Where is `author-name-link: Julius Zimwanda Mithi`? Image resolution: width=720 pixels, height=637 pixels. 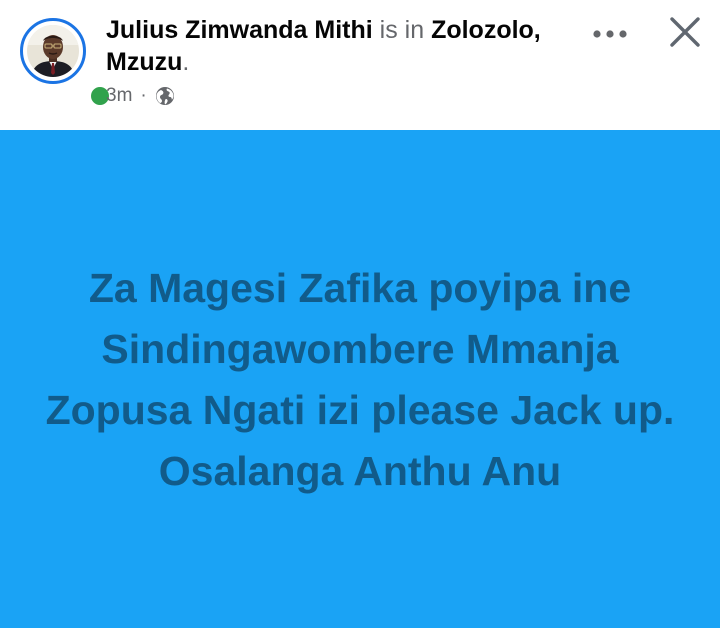 author-name-link: Julius Zimwanda Mithi is located at coordinates (239, 30).